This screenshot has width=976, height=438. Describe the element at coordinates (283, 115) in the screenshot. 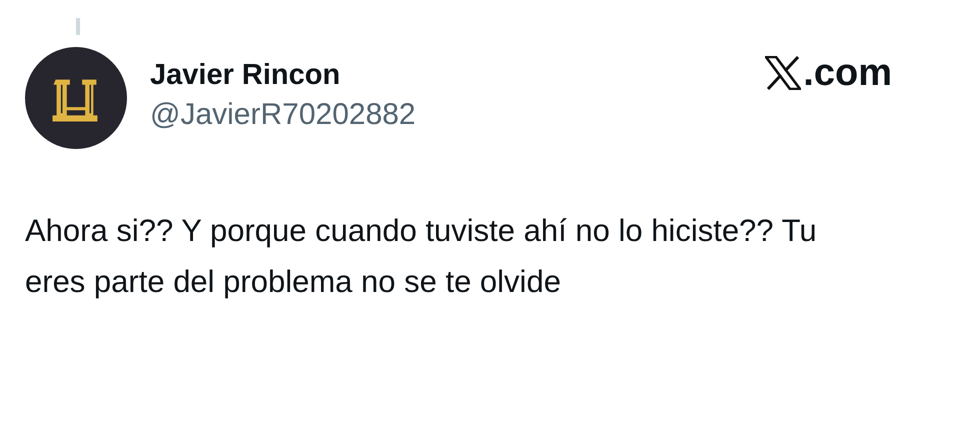

I see `author-handle: @JavierR70202882` at that location.